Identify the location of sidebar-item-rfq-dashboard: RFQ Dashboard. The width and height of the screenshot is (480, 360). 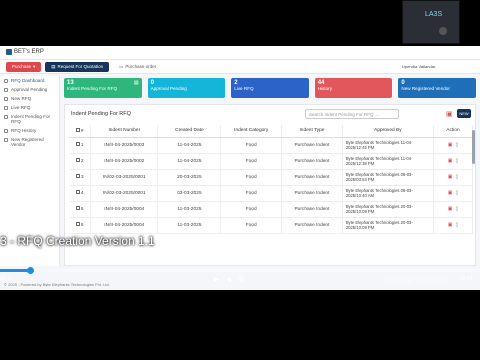
(29, 80).